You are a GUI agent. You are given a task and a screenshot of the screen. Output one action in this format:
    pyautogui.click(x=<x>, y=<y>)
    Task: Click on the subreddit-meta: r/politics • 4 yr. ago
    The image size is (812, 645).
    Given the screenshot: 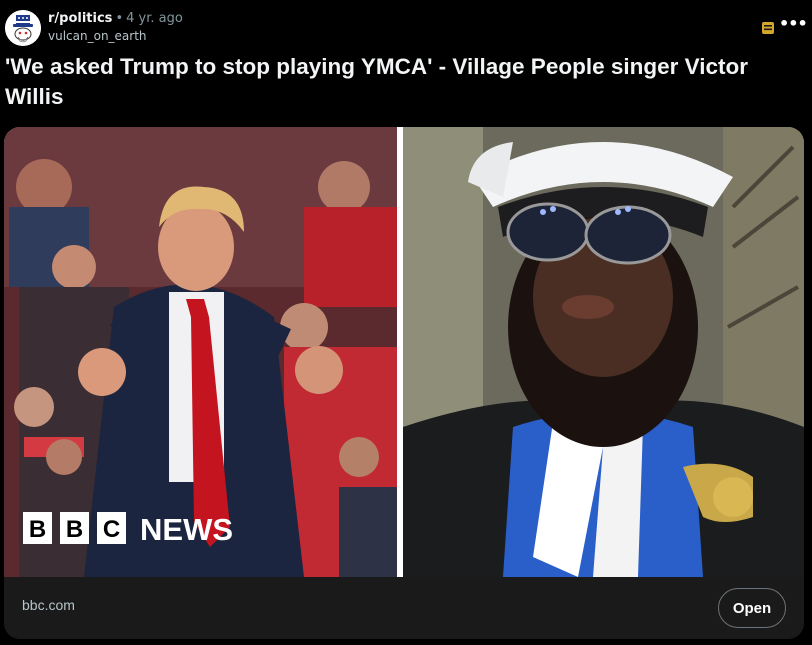 What is the action you would take?
    pyautogui.click(x=115, y=18)
    